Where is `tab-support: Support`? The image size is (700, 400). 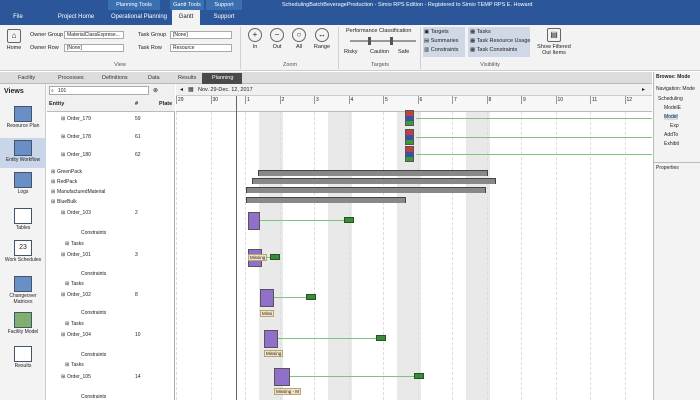 tab-support: Support is located at coordinates (224, 17).